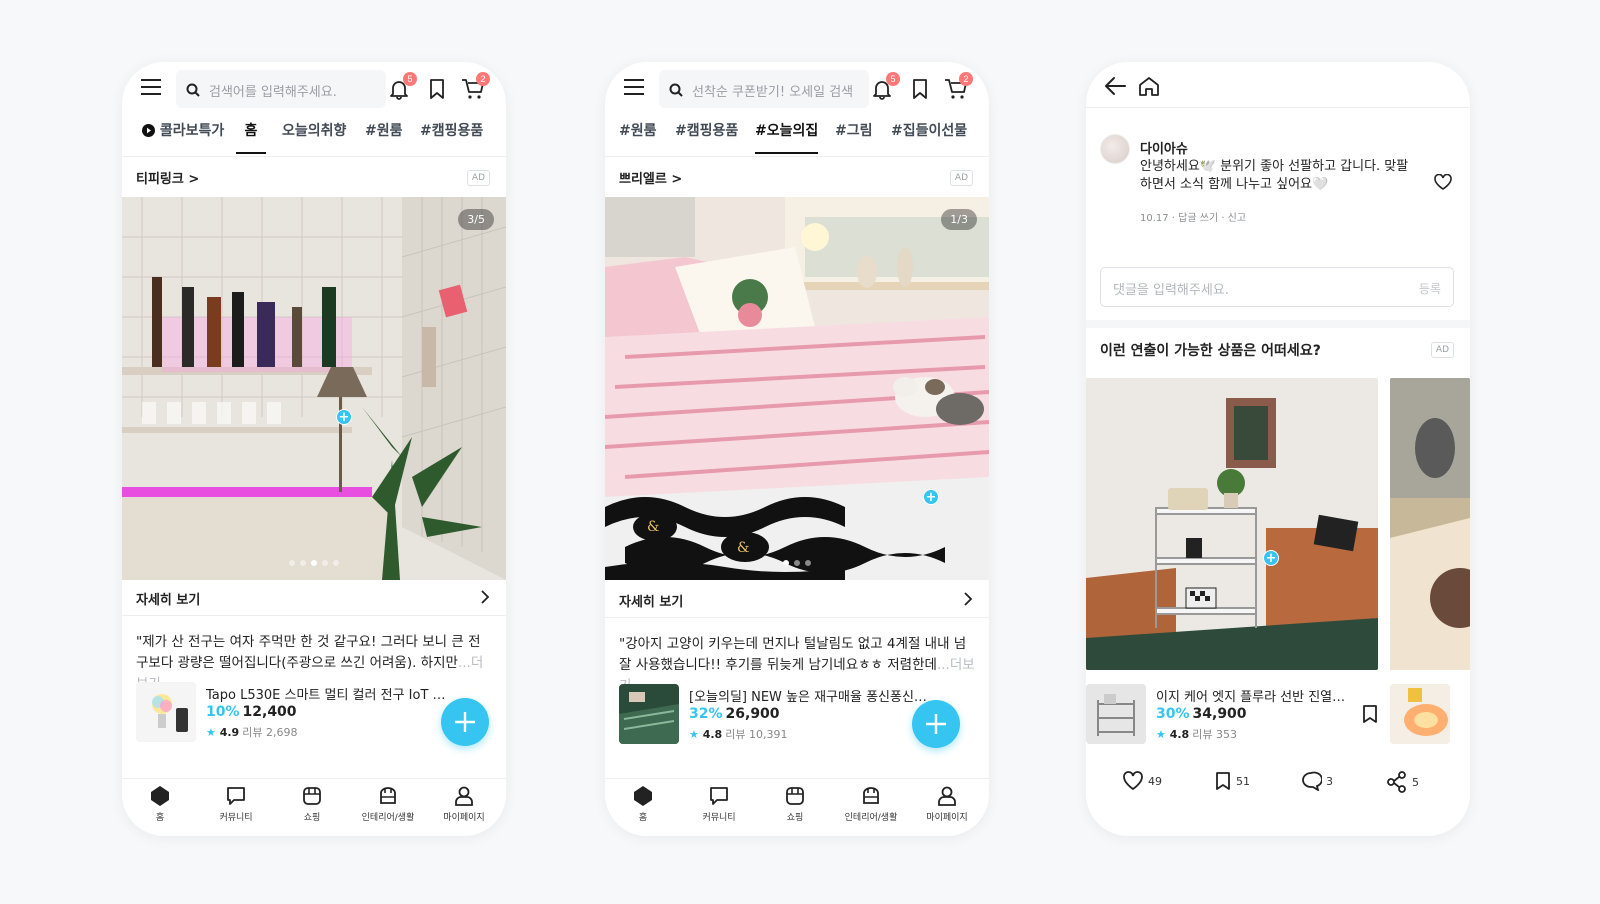 This screenshot has height=904, width=1600. I want to click on search-input: 선착순 쿠폰받기! 오세일 검색, so click(764, 89).